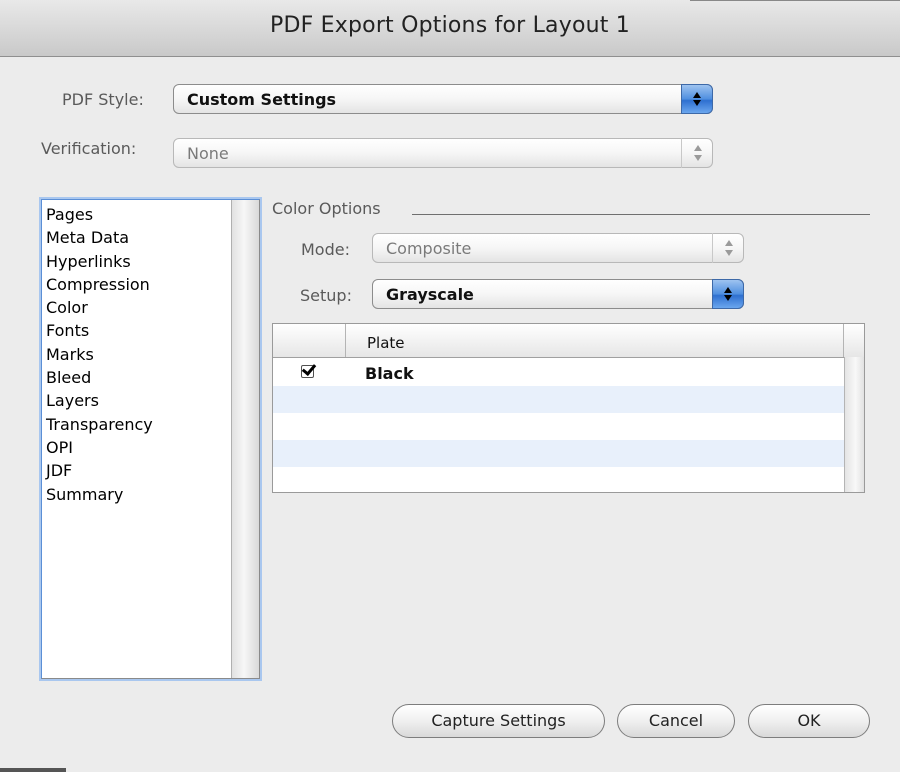 The image size is (900, 772). Describe the element at coordinates (152, 377) in the screenshot. I see `list-item-bleed: Bleed` at that location.